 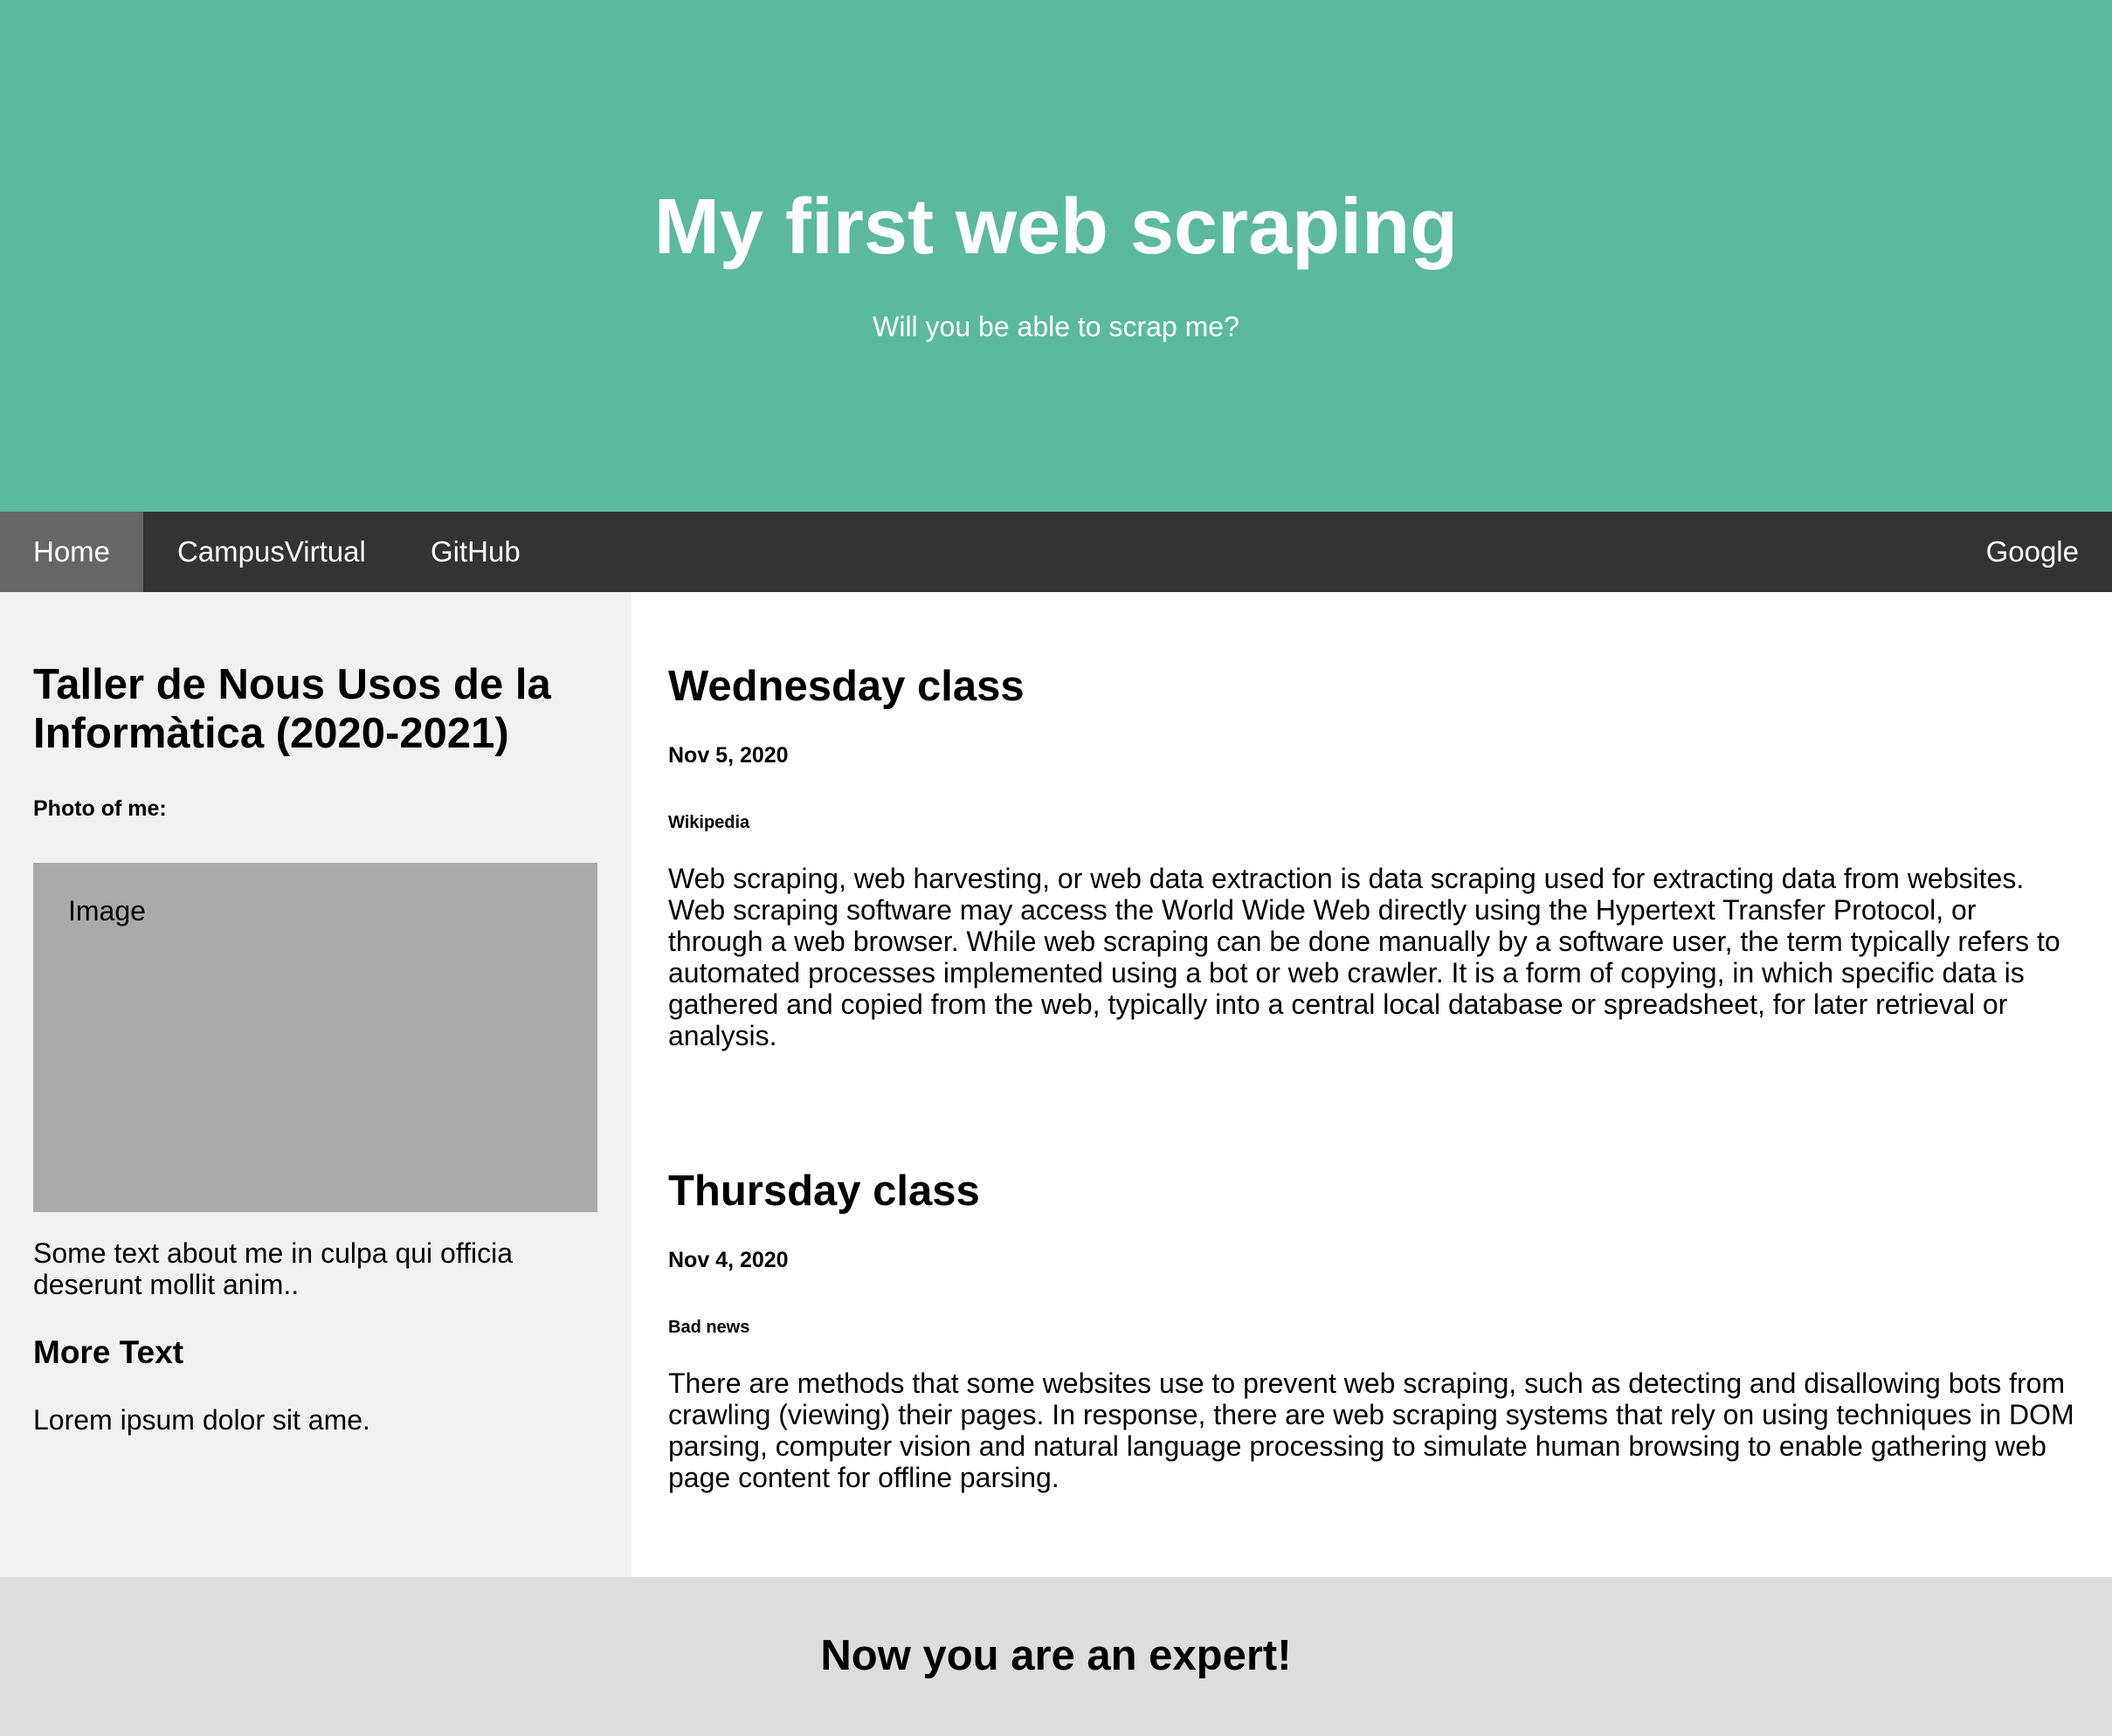 What do you see at coordinates (107, 911) in the screenshot?
I see `image-placeholder-label: Image` at bounding box center [107, 911].